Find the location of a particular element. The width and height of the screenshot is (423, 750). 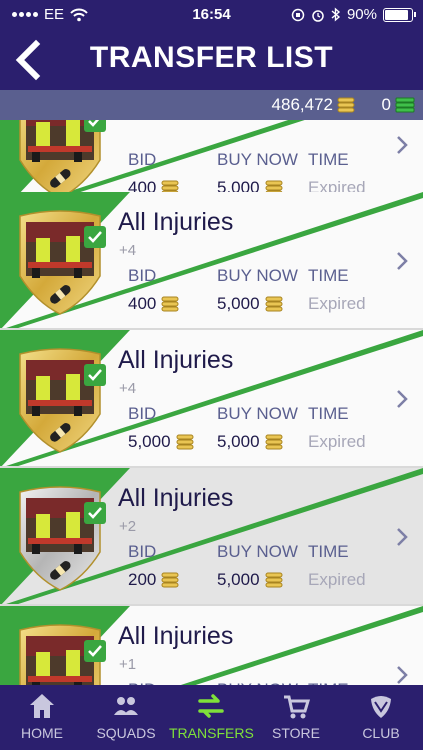

tab-transfers: TRANSFERS is located at coordinates (211, 717).